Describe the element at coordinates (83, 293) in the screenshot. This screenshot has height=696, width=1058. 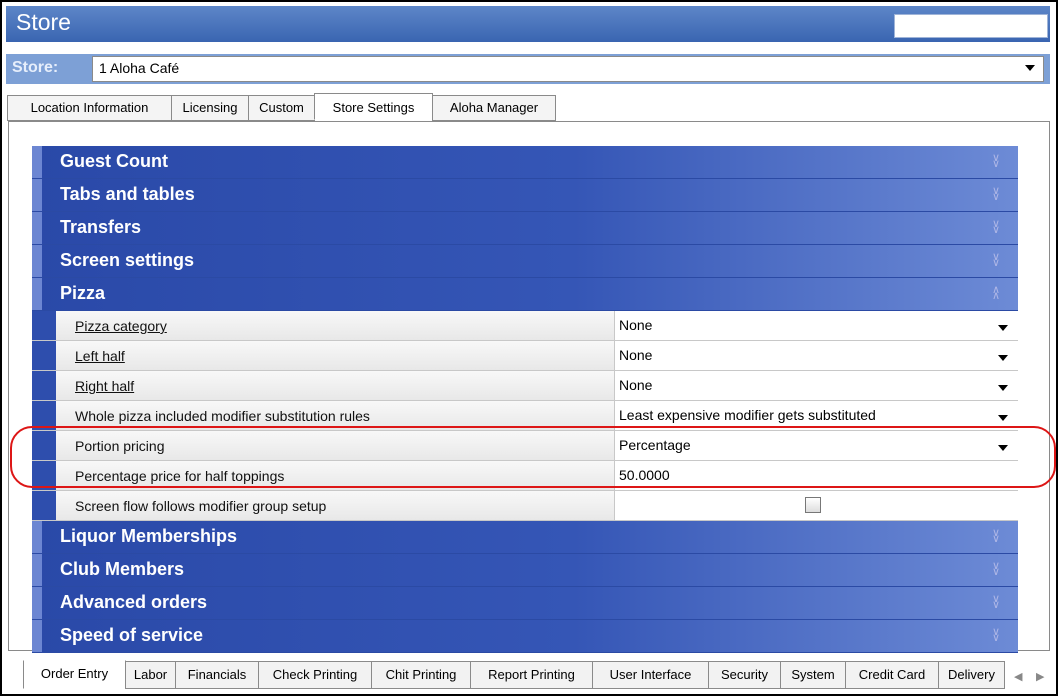
I see `section-label: Pizza` at that location.